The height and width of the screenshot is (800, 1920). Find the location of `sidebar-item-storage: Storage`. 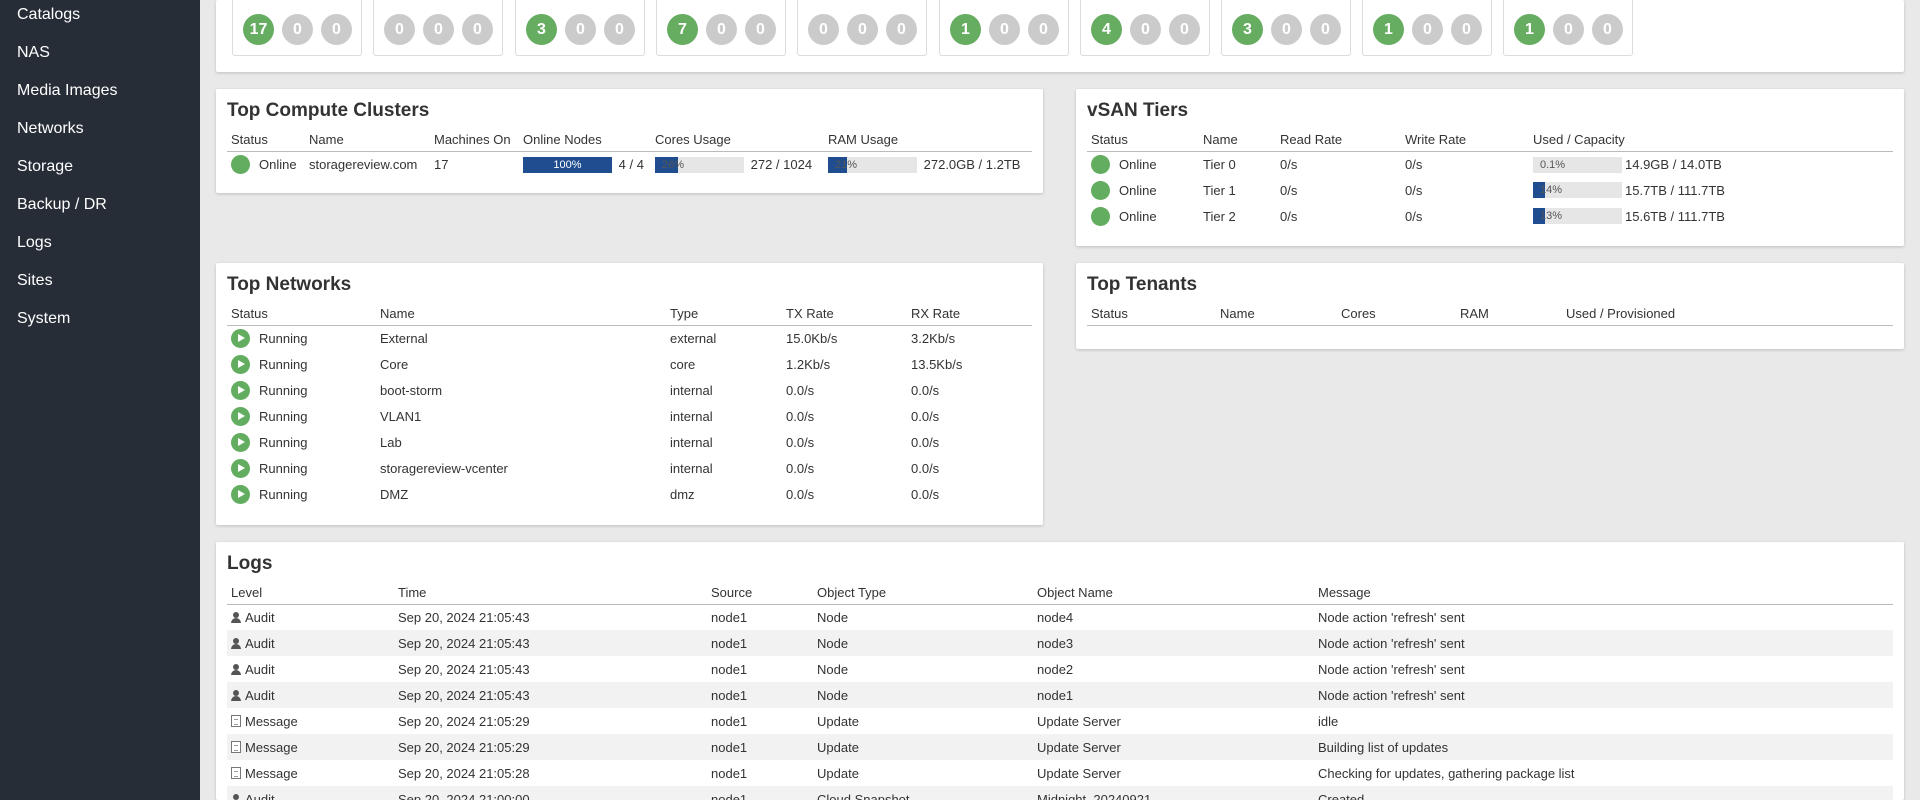

sidebar-item-storage: Storage is located at coordinates (100, 171).